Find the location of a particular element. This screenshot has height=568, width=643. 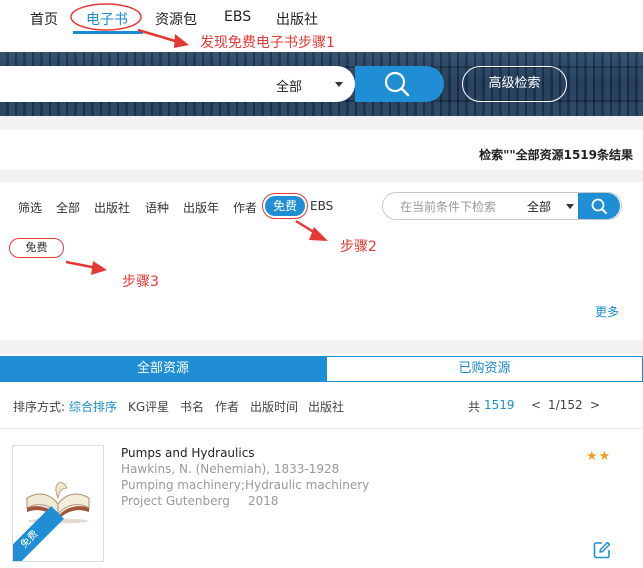

annotation-step1: 发现免费电子书步骤1 is located at coordinates (267, 43).